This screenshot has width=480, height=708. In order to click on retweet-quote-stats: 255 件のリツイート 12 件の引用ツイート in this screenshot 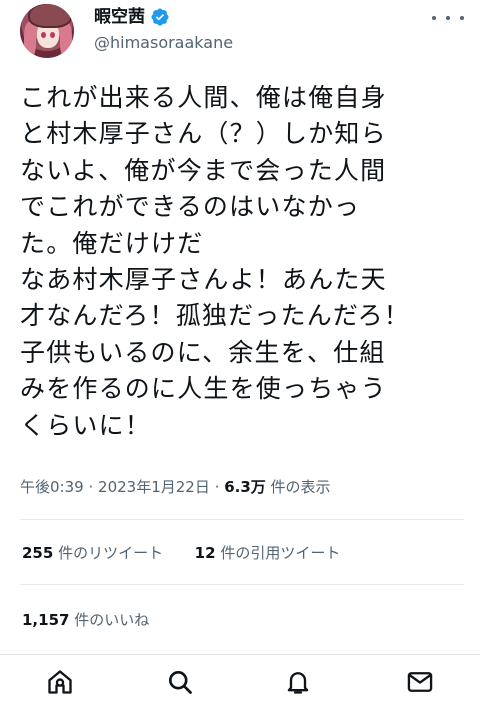, I will do `click(181, 553)`.